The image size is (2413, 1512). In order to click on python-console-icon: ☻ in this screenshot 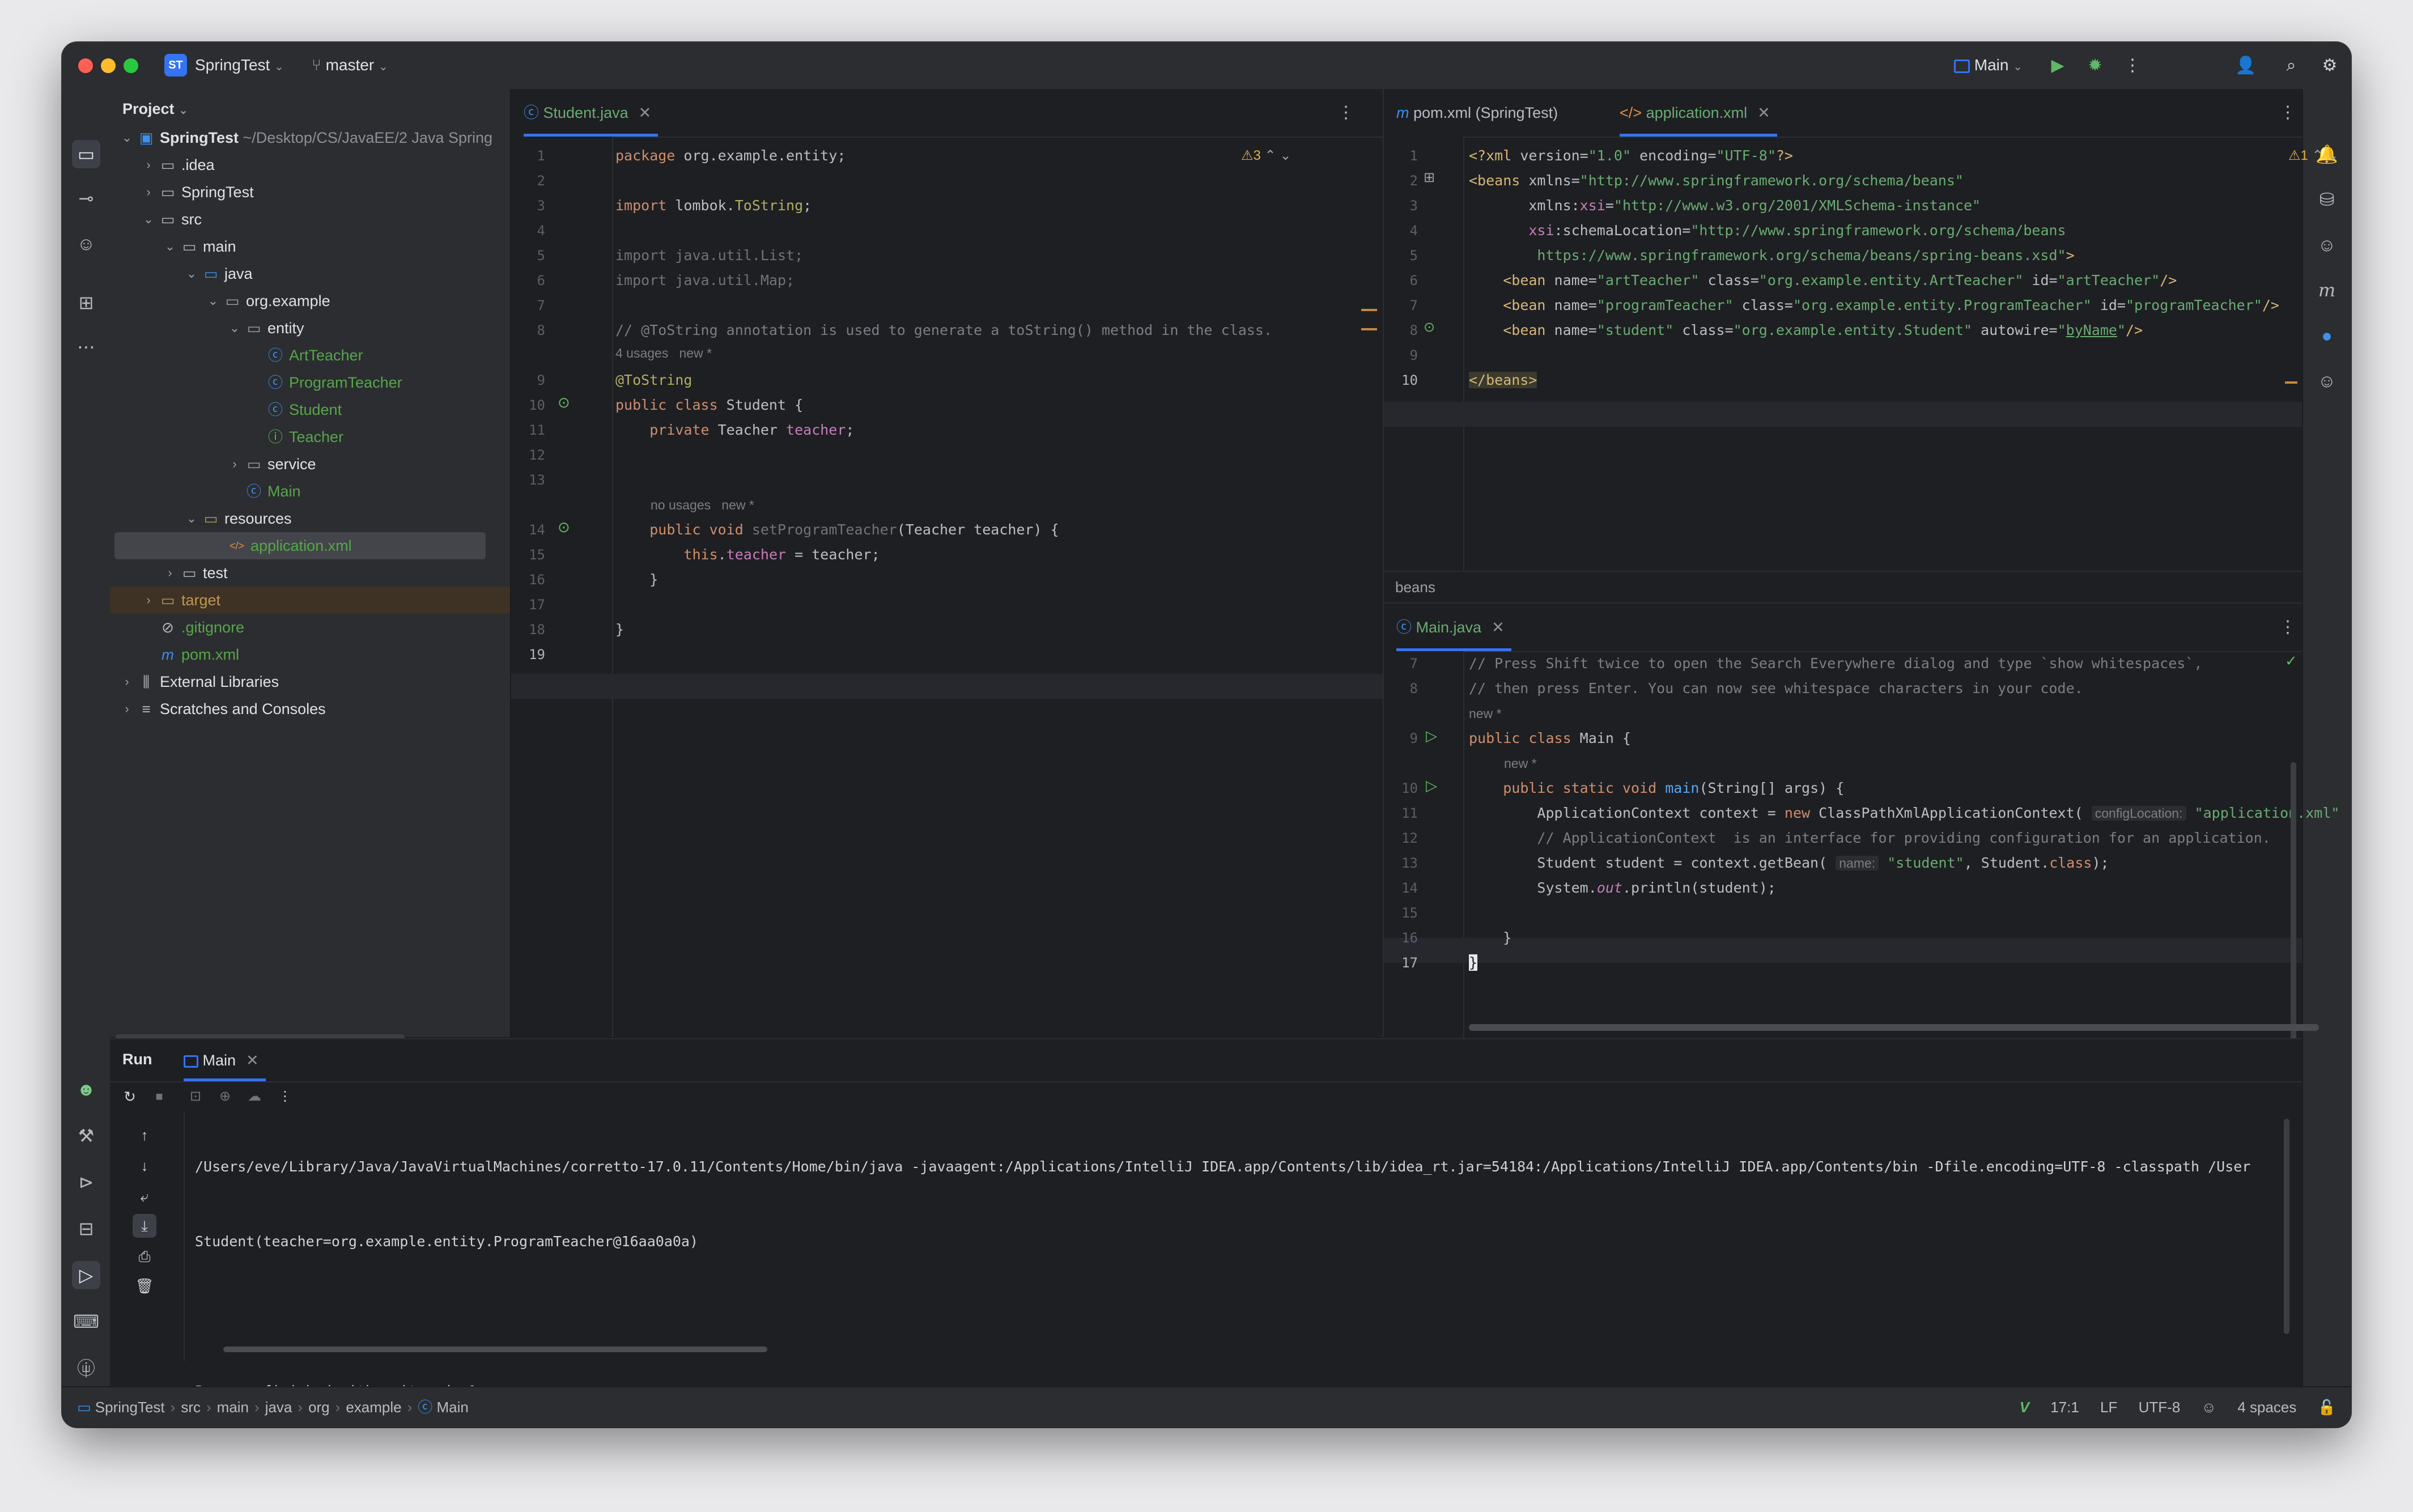, I will do `click(86, 1089)`.